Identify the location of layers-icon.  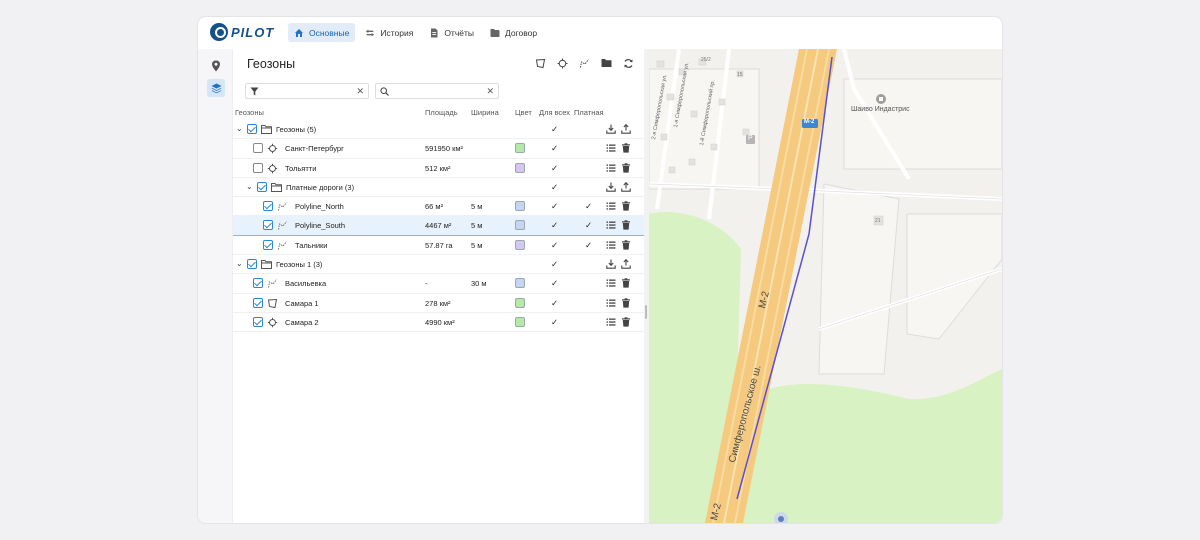
(216, 88).